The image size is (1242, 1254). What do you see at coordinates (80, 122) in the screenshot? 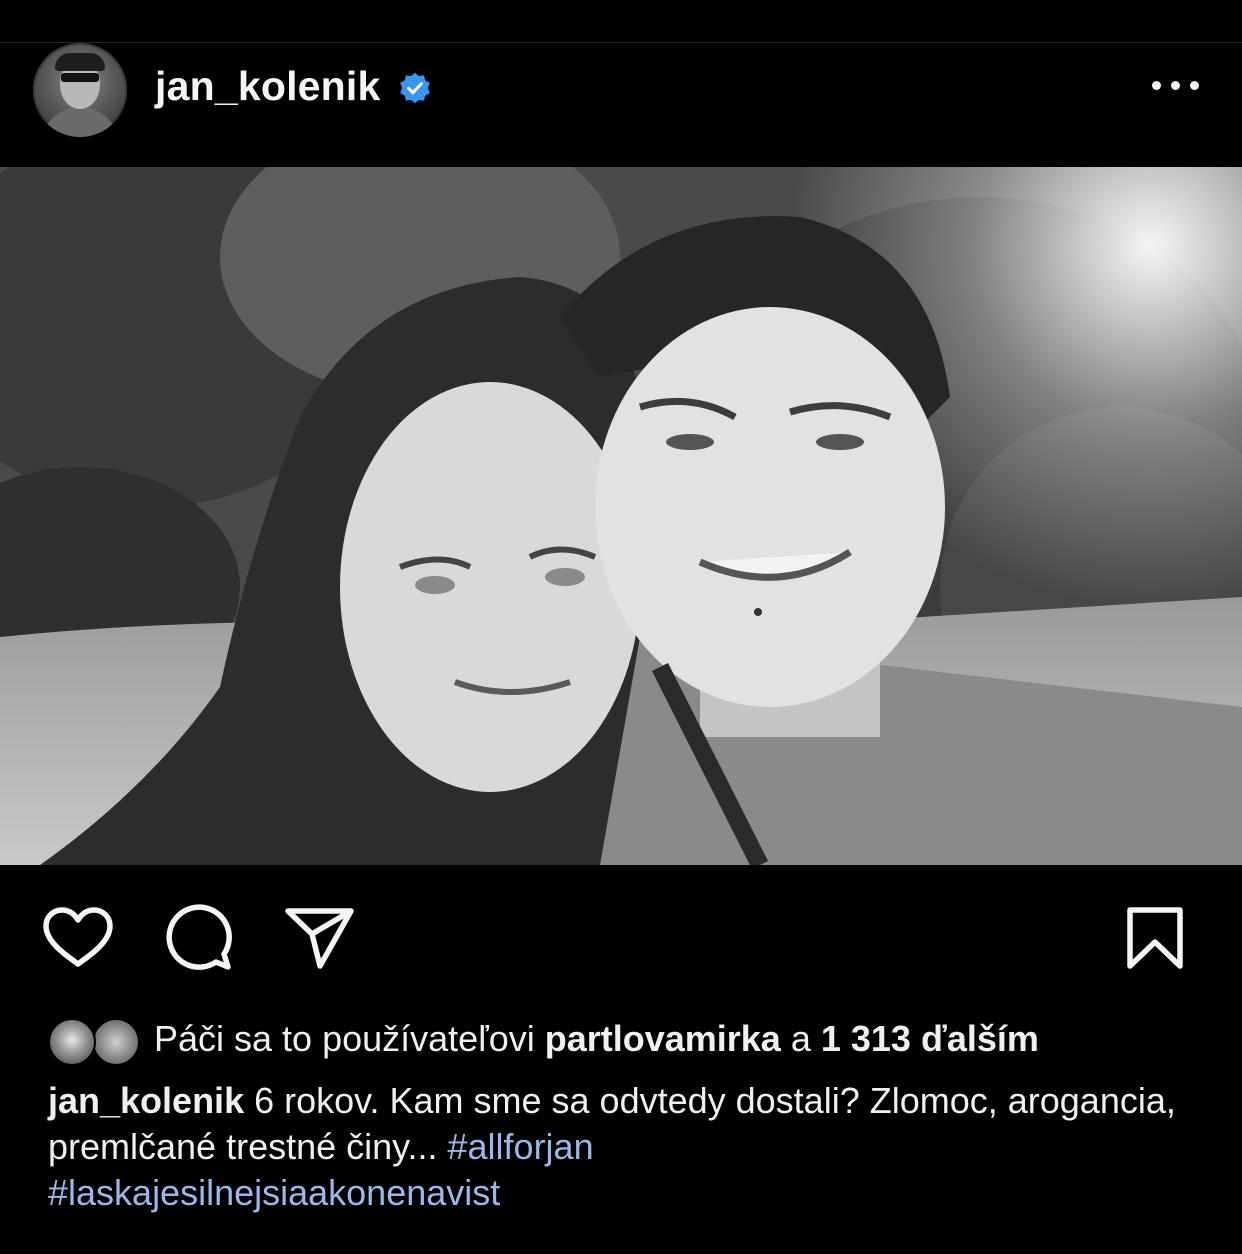
I see `avatar-shoulders` at bounding box center [80, 122].